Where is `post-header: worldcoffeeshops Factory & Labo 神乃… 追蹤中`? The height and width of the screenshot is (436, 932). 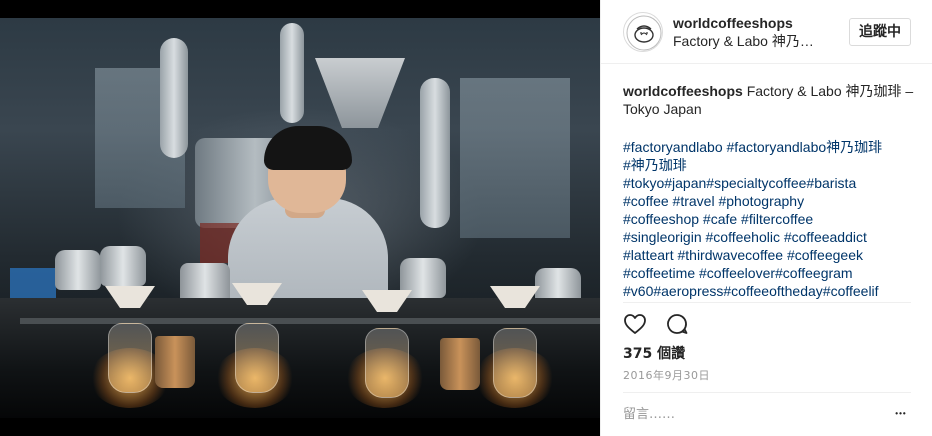 post-header: worldcoffeeshops Factory & Labo 神乃… 追蹤中 is located at coordinates (766, 32).